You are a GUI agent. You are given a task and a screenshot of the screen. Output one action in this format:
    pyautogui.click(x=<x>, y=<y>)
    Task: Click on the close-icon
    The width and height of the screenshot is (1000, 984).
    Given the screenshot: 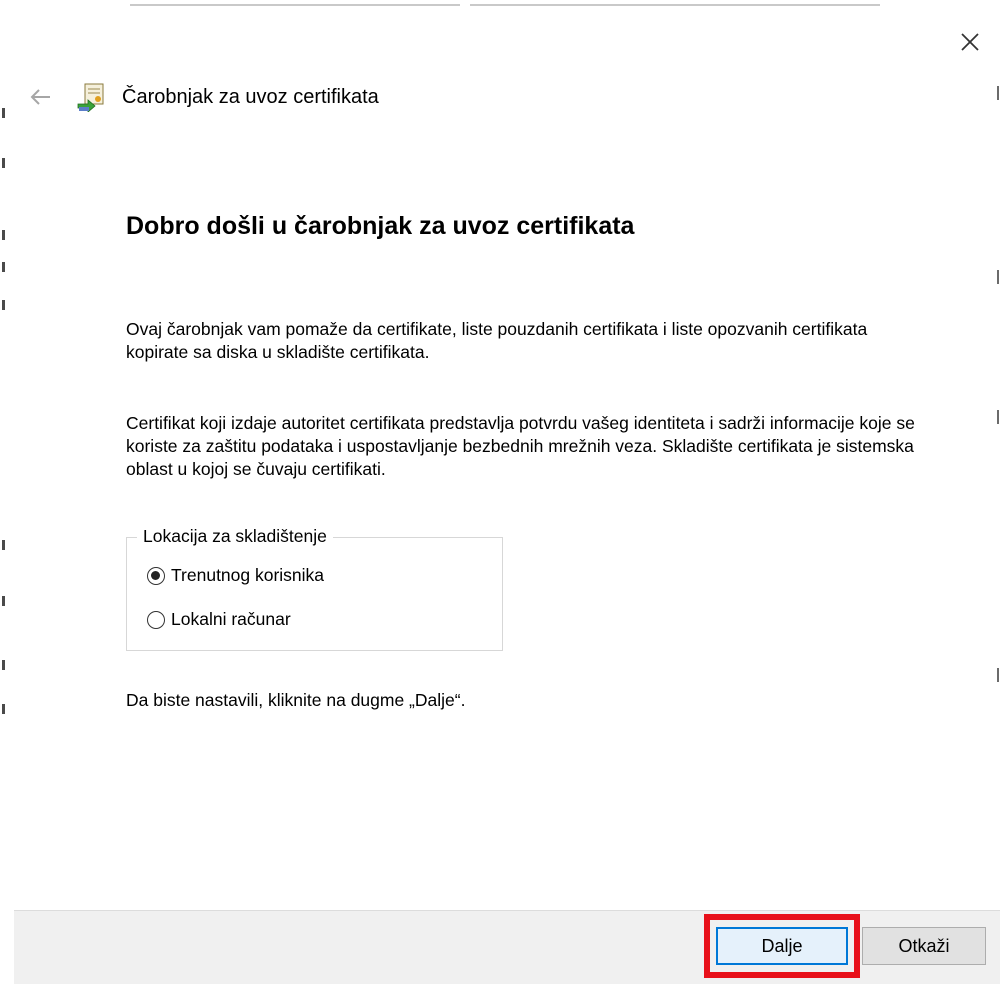 What is the action you would take?
    pyautogui.click(x=970, y=42)
    